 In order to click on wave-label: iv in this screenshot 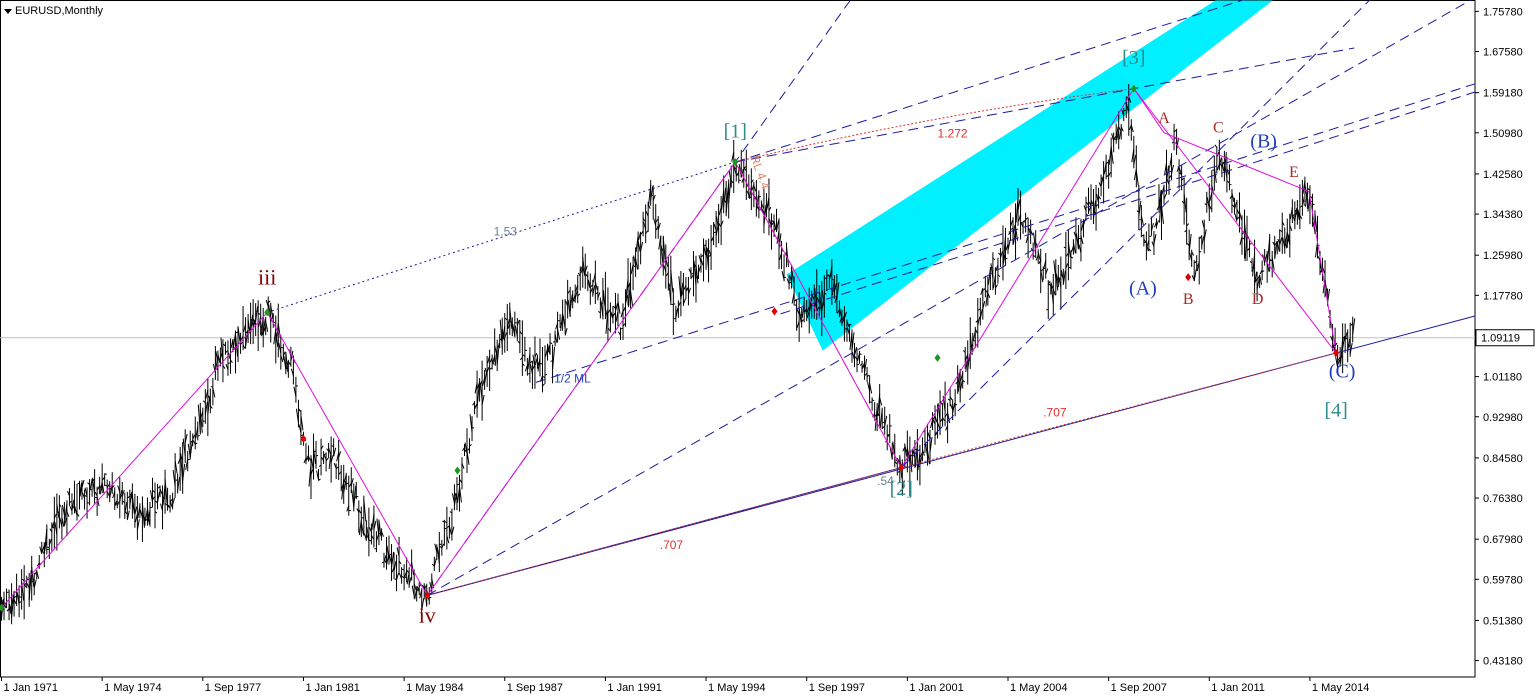, I will do `click(427, 614)`.